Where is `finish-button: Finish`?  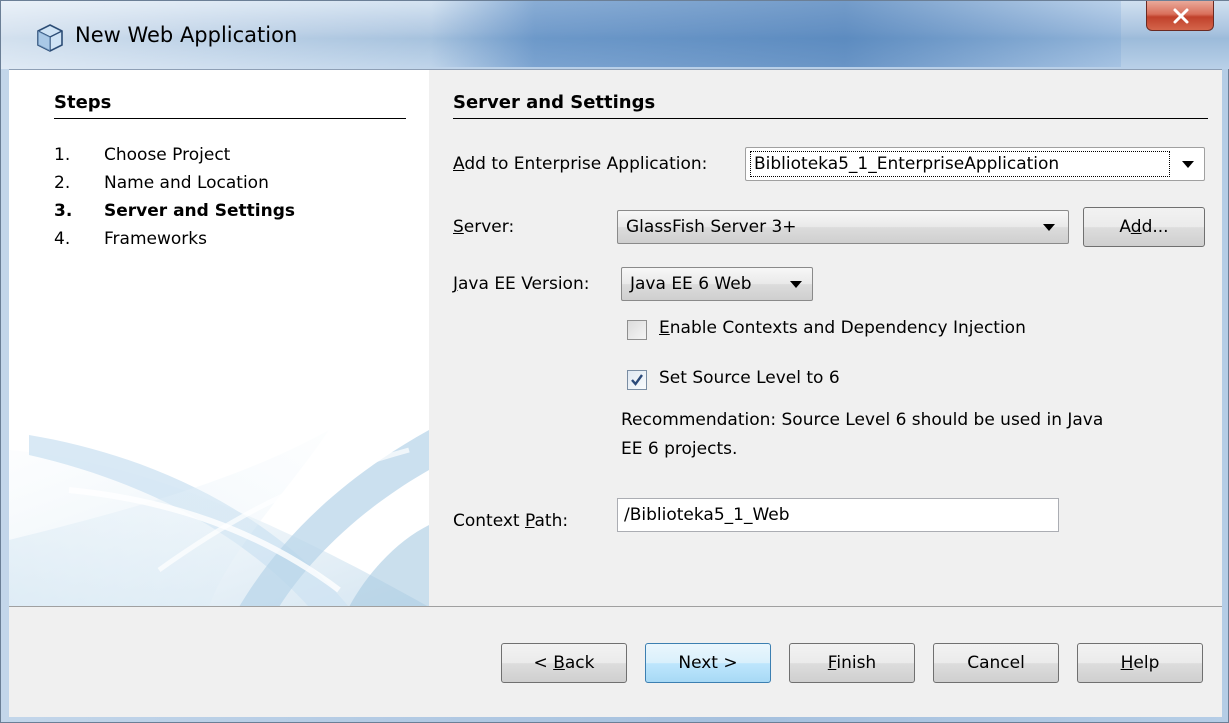
finish-button: Finish is located at coordinates (852, 663).